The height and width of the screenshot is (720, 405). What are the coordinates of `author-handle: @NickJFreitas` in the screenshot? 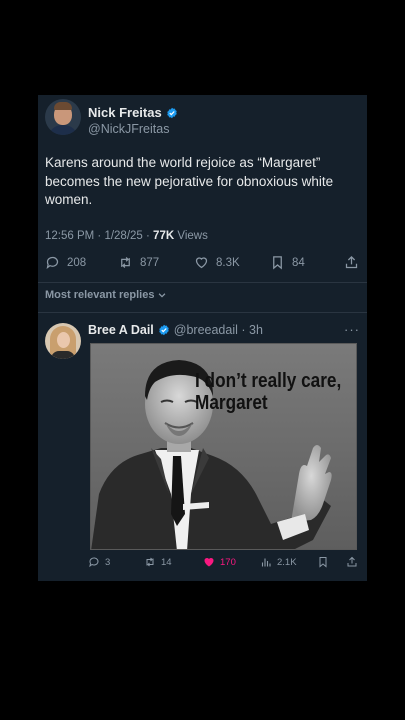 It's located at (128, 129).